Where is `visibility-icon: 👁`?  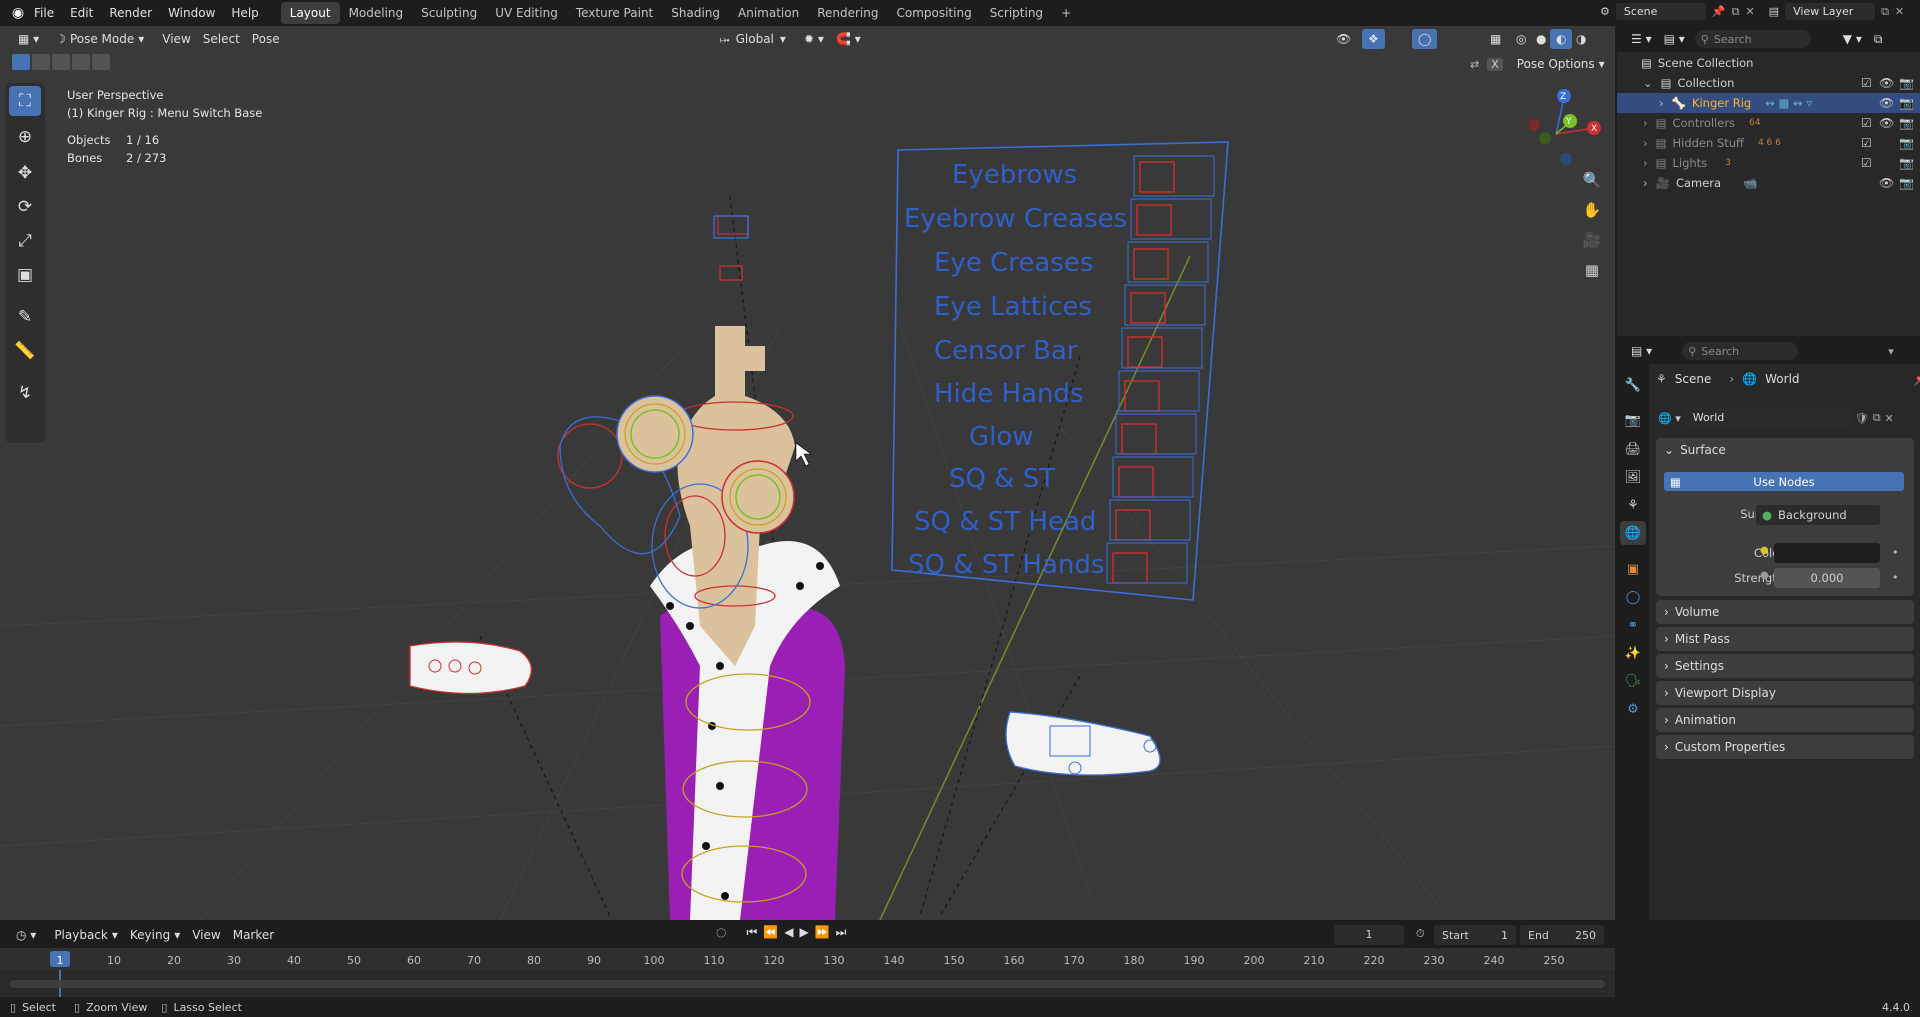
visibility-icon: 👁 is located at coordinates (1343, 39).